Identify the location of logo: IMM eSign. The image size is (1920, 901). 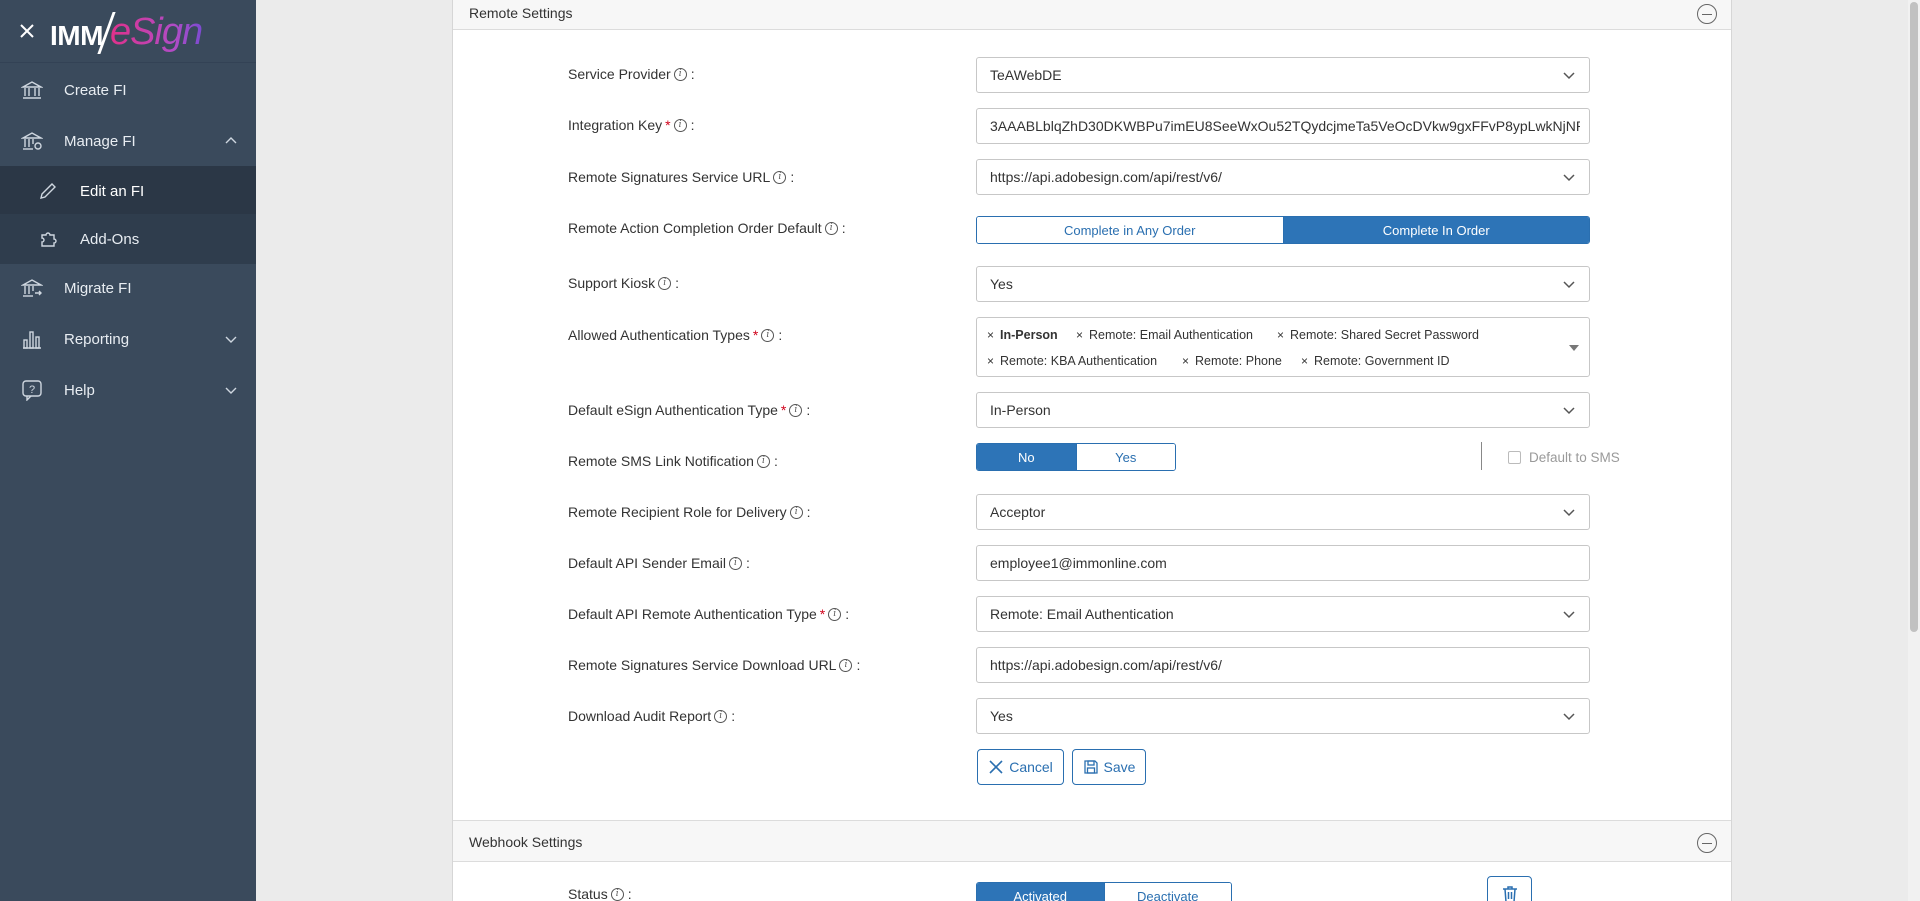
(126, 32).